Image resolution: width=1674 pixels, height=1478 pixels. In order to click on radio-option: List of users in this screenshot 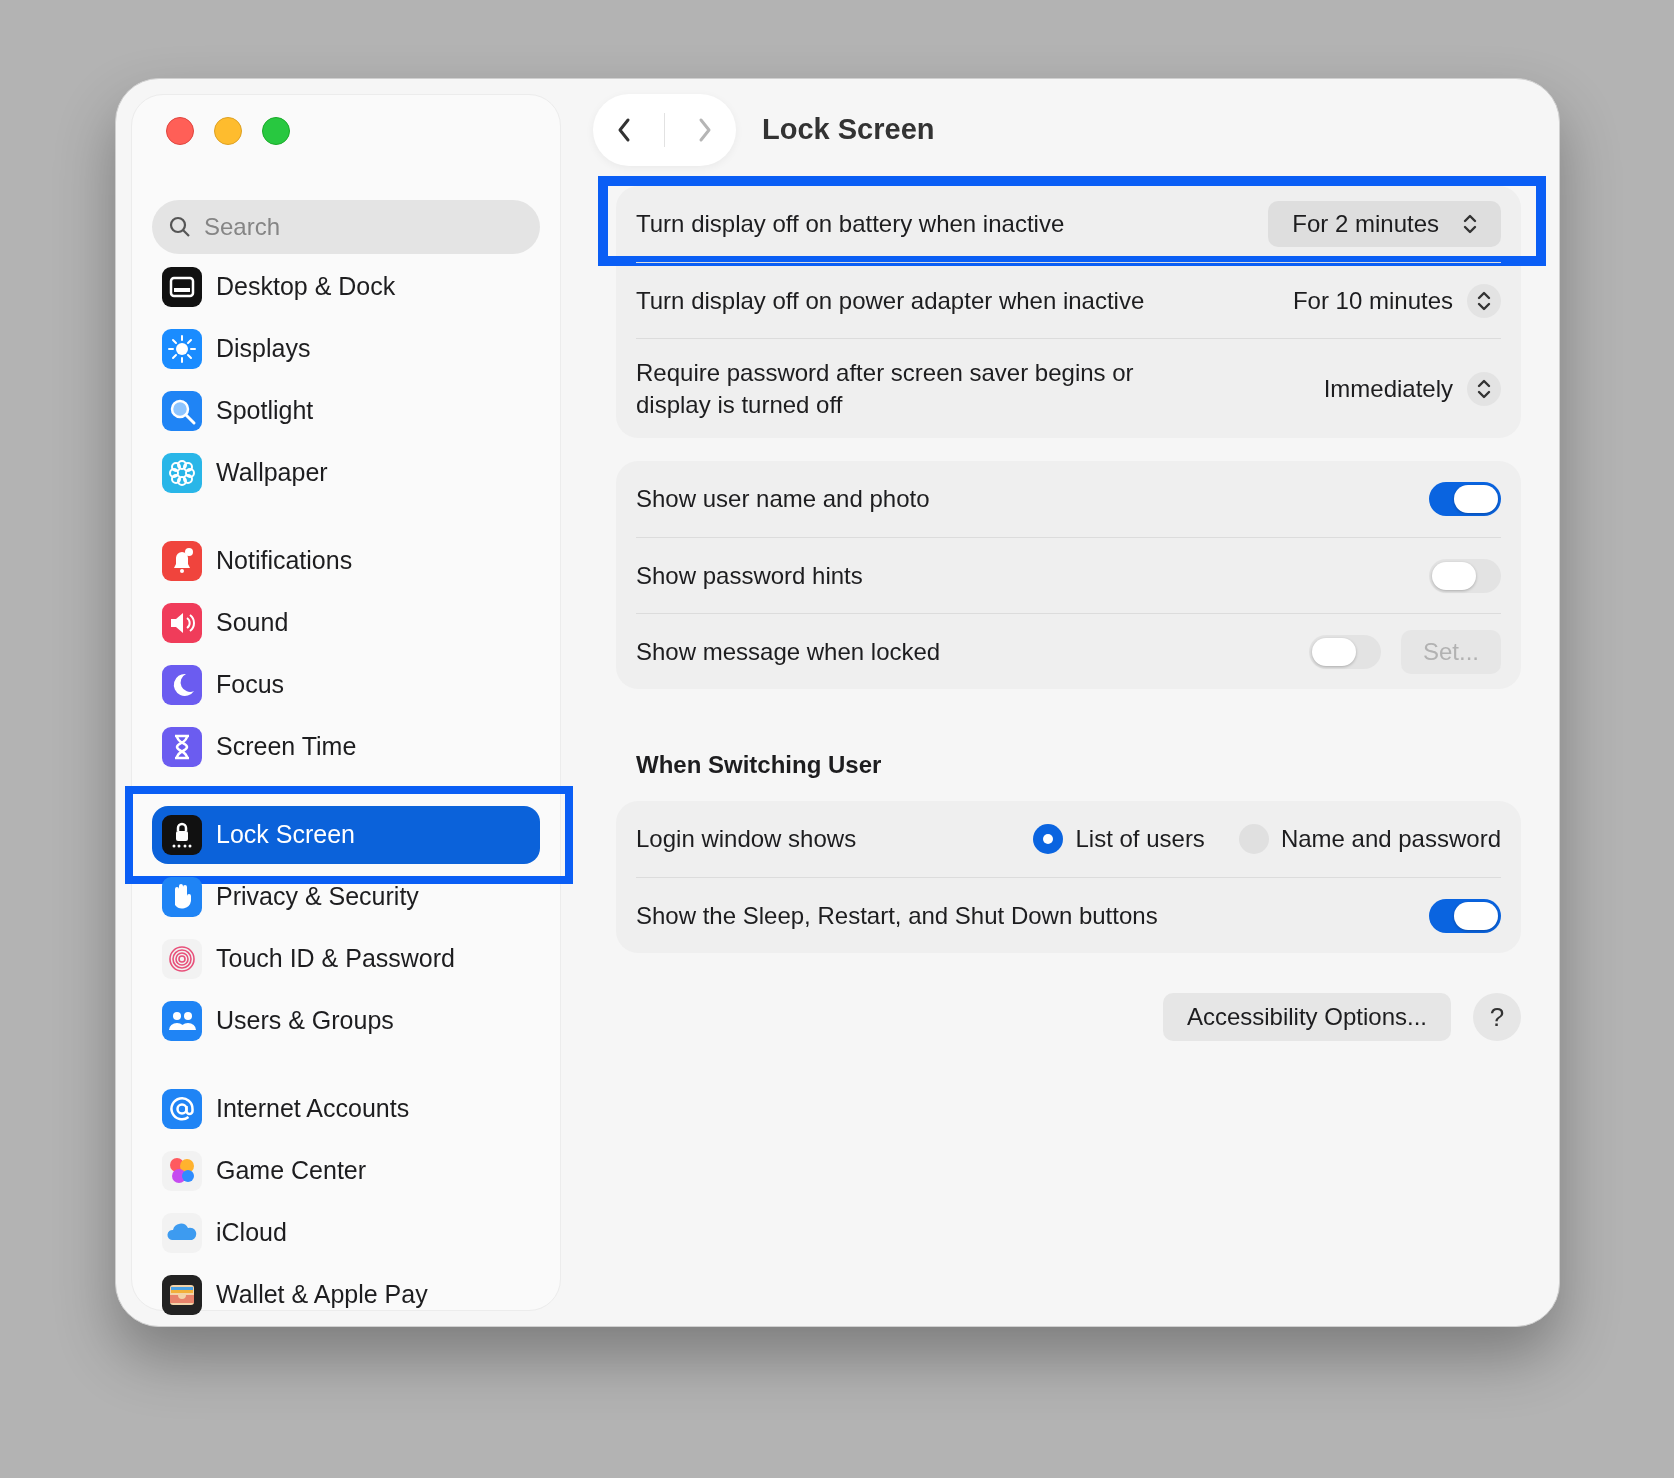, I will do `click(1119, 839)`.